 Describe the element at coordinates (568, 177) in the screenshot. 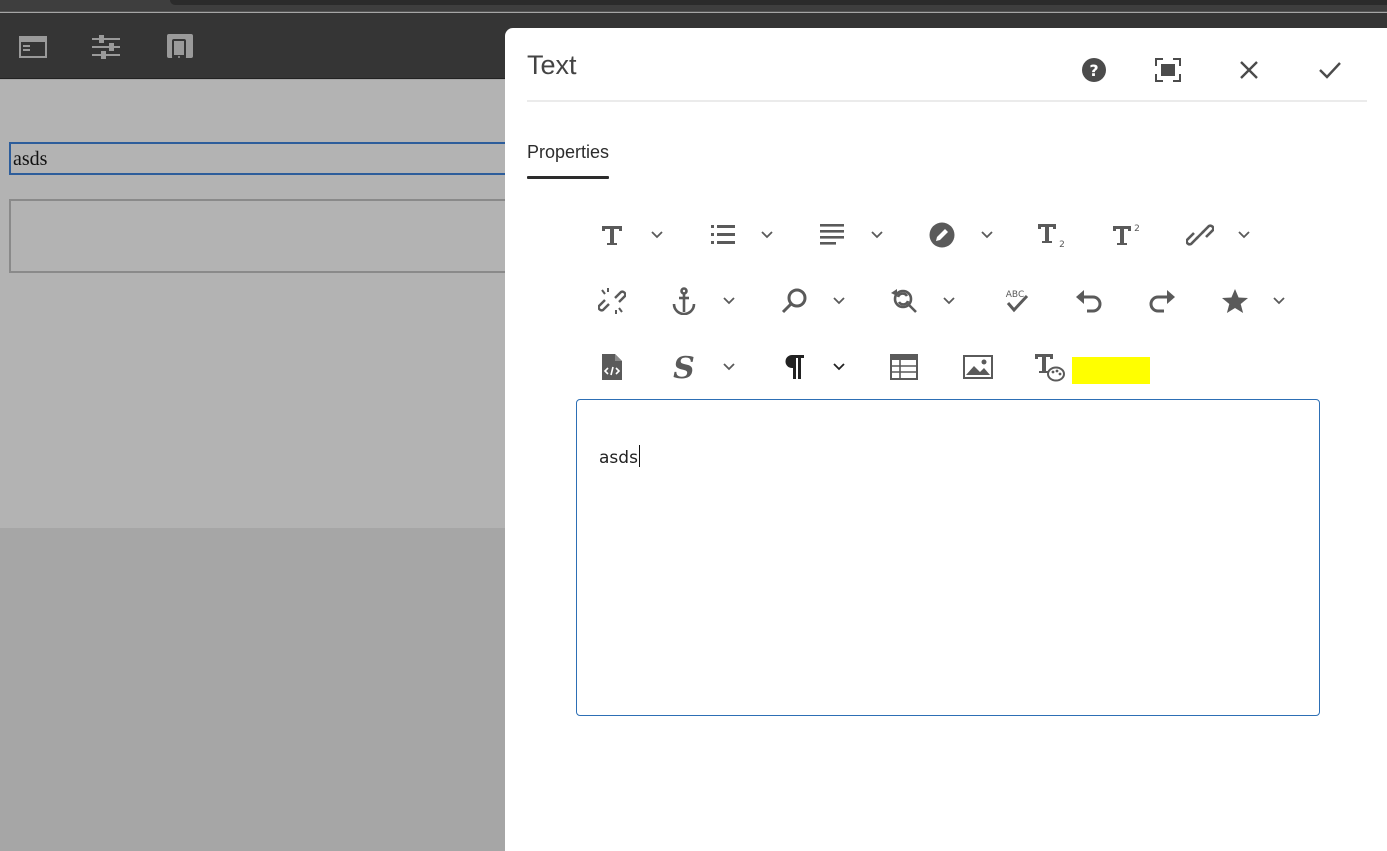

I see `active-tab-indicator` at that location.